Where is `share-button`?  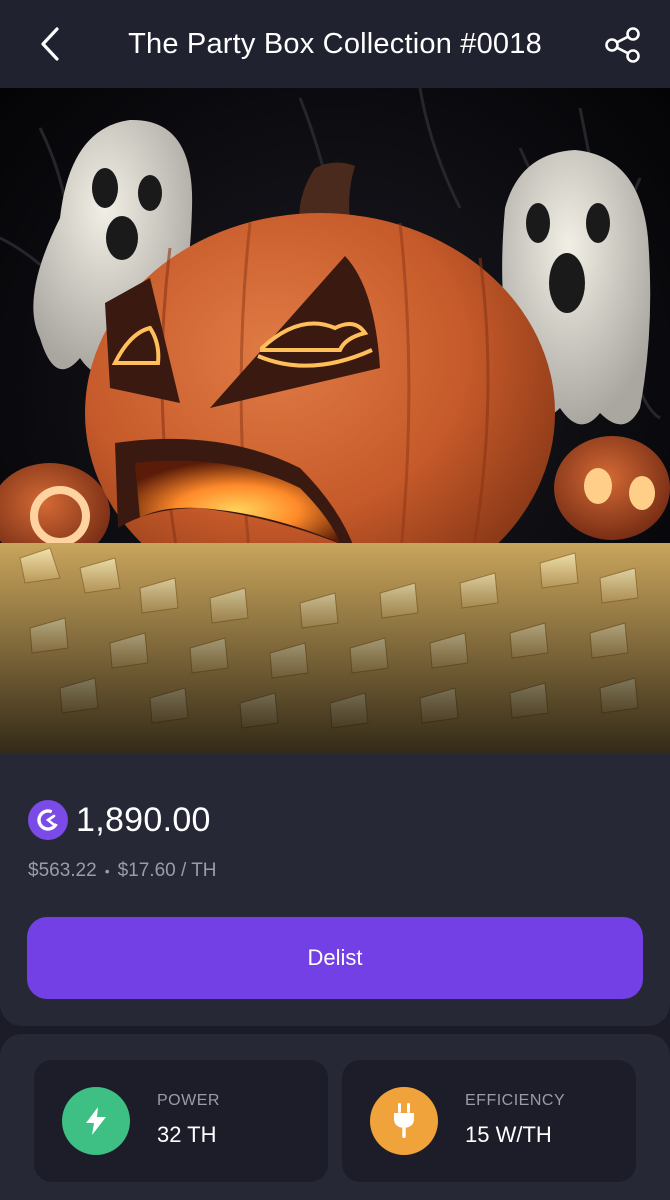
share-button is located at coordinates (623, 45).